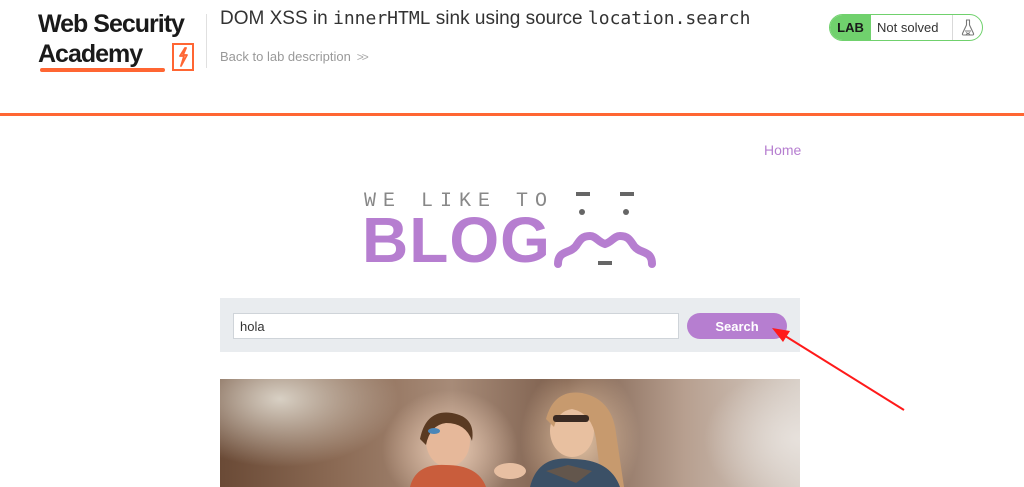 This screenshot has height=487, width=1024. I want to click on lab-status-text: Not solved, so click(908, 27).